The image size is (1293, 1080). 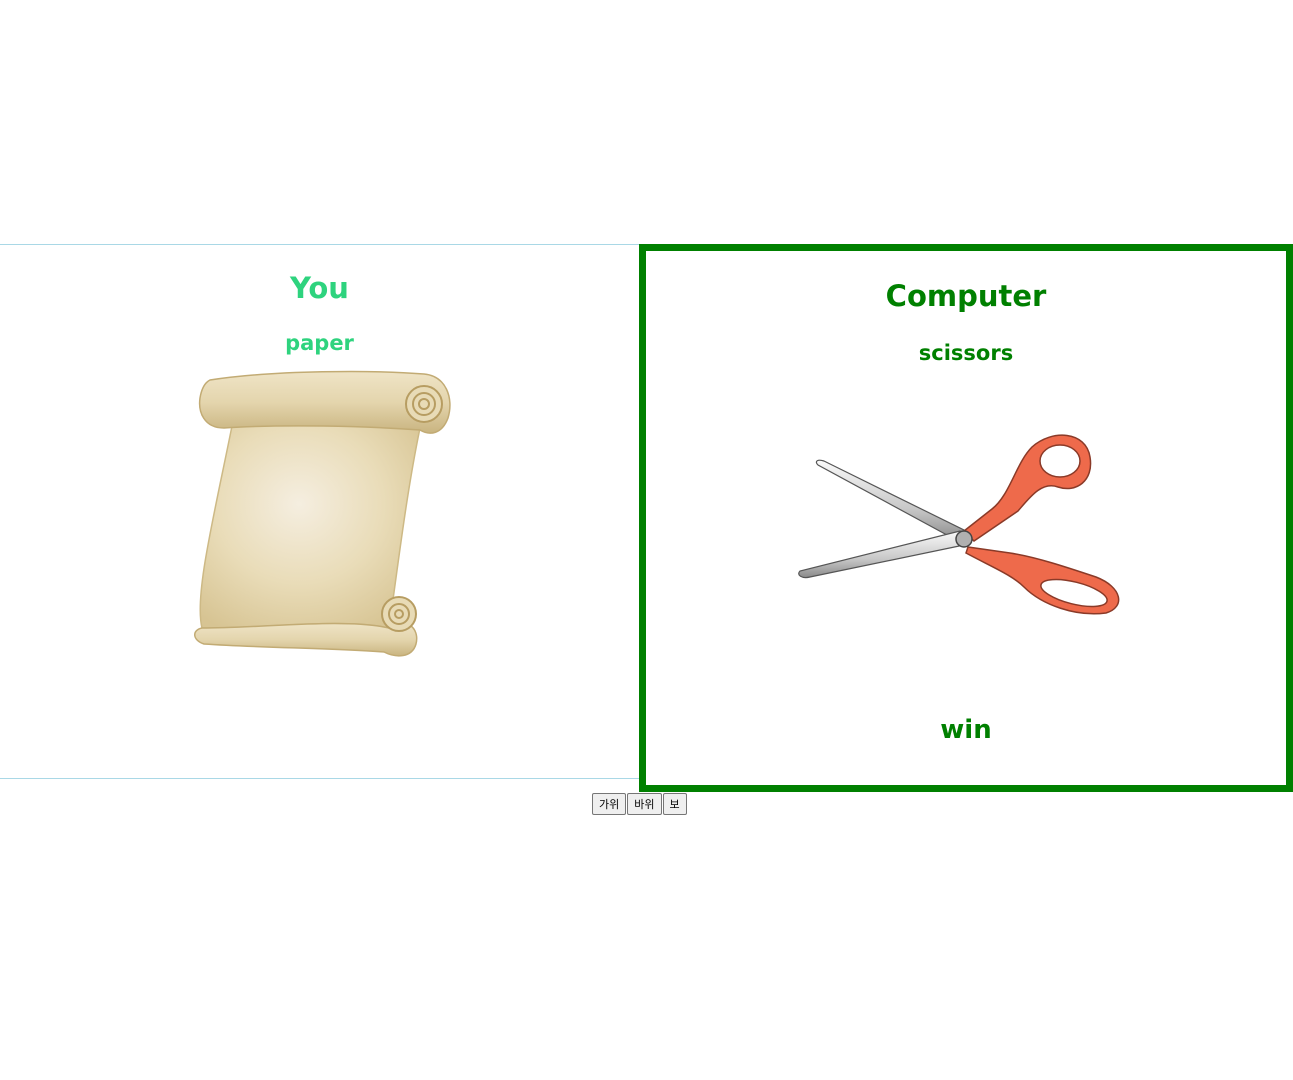 I want to click on paper-button: 보, so click(x=674, y=804).